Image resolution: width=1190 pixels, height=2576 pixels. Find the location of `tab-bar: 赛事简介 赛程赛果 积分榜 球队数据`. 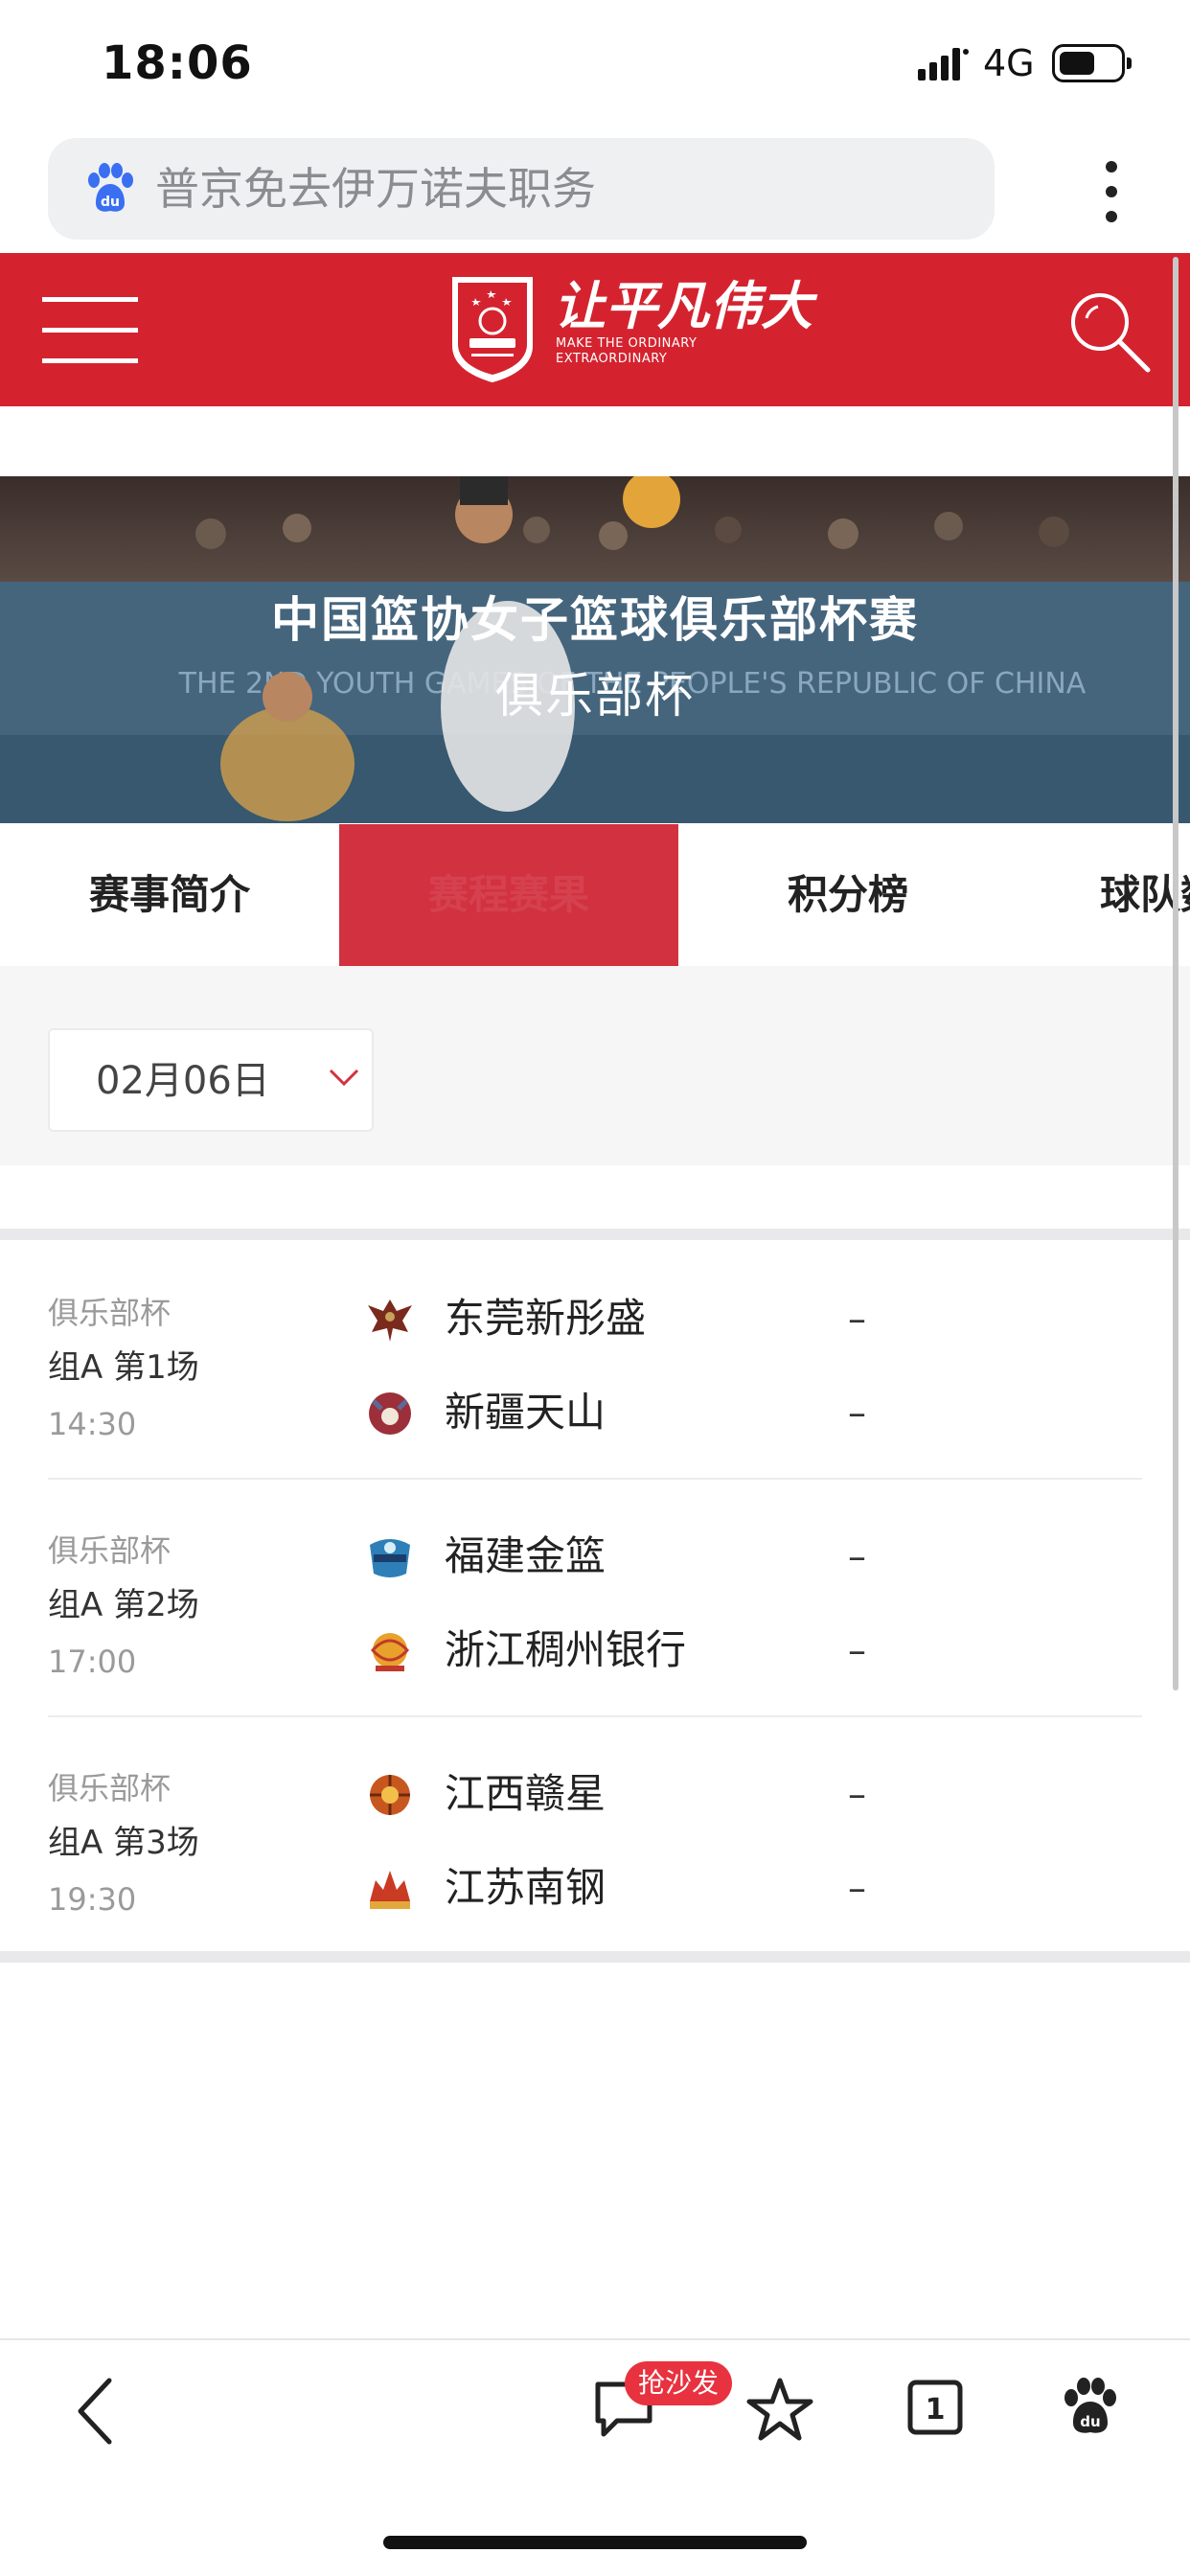

tab-bar: 赛事简介 赛程赛果 积分榜 球队数据 is located at coordinates (595, 895).